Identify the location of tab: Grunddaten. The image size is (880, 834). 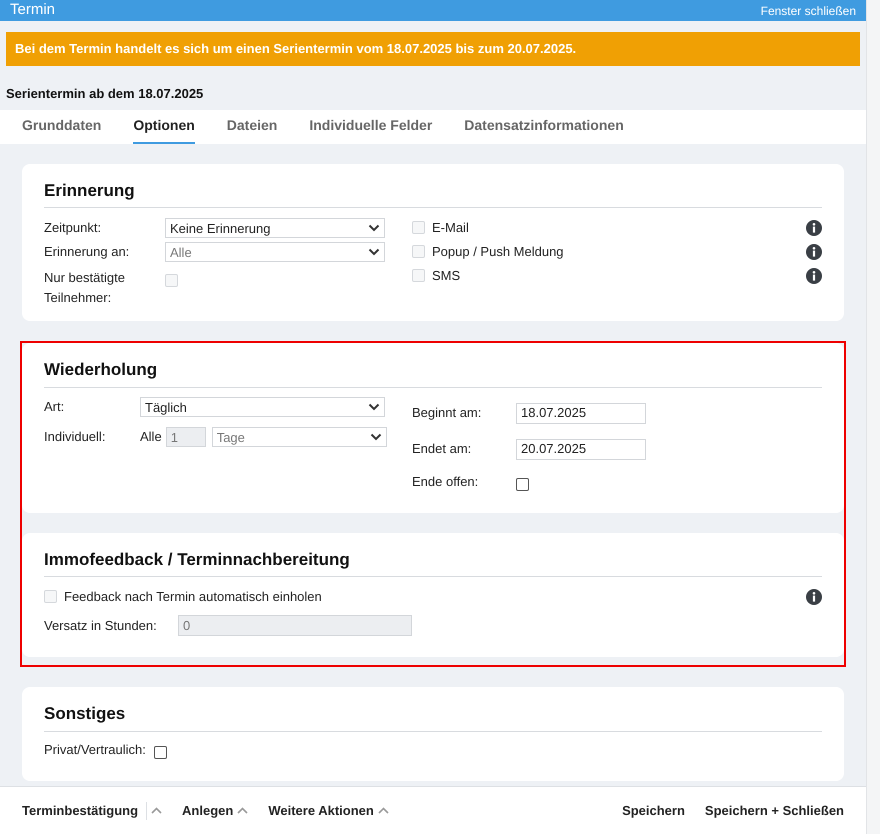
(62, 127).